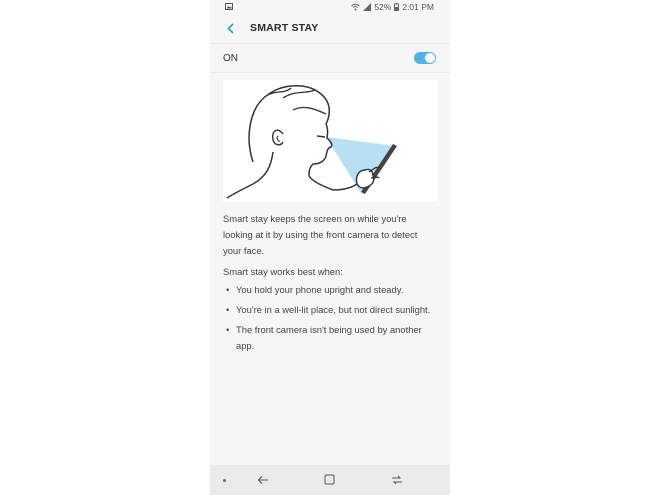 This screenshot has height=495, width=660. I want to click on smart-stay-toggle, so click(425, 58).